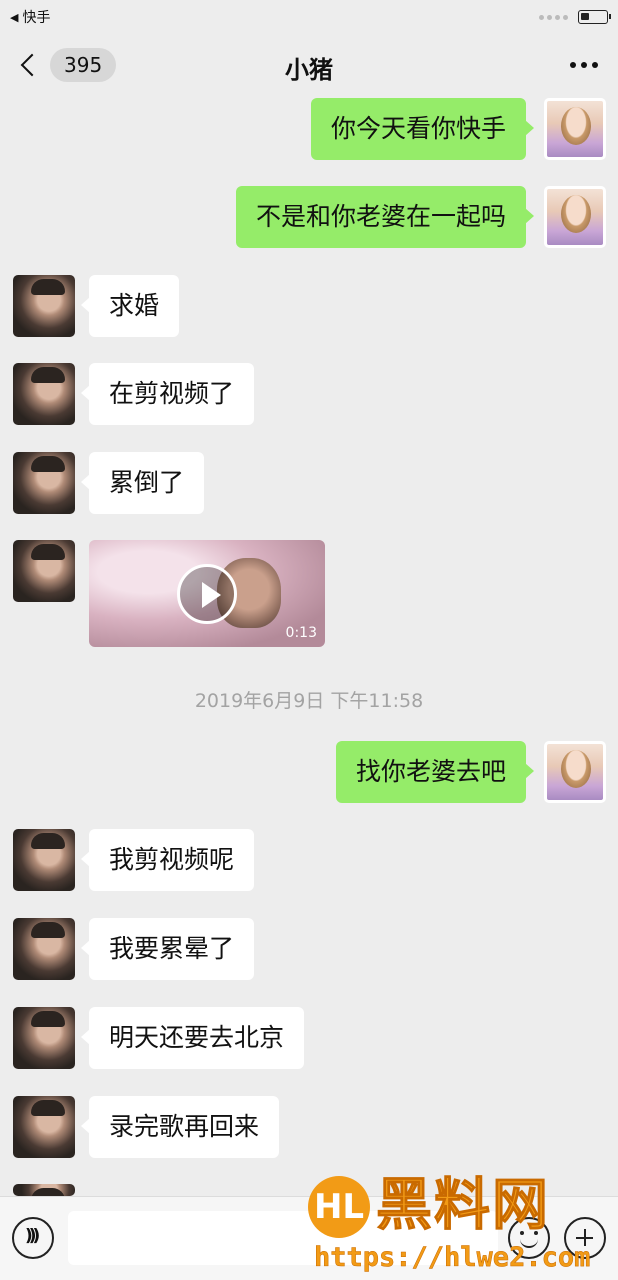  What do you see at coordinates (575, 17) in the screenshot?
I see `status-indicators` at bounding box center [575, 17].